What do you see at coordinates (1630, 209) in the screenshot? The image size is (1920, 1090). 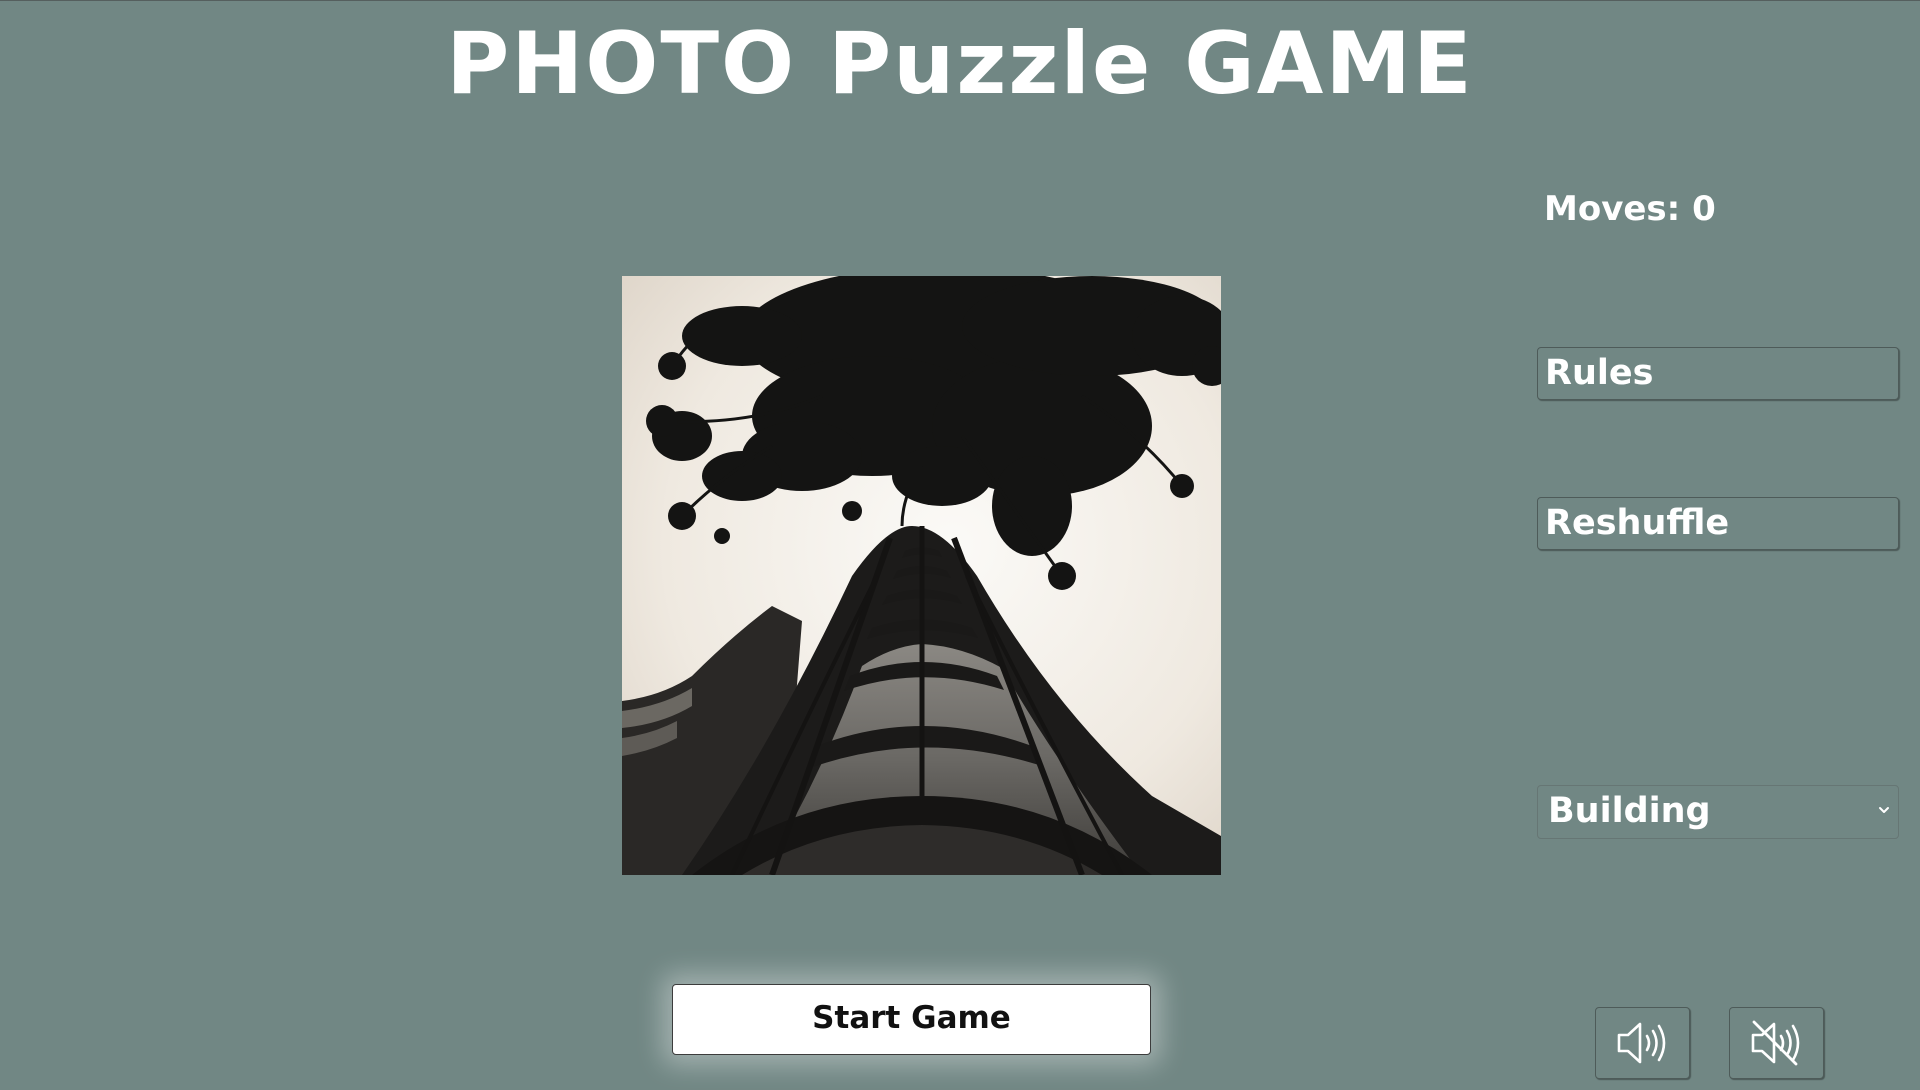 I see `moves-counter: Moves: 0` at bounding box center [1630, 209].